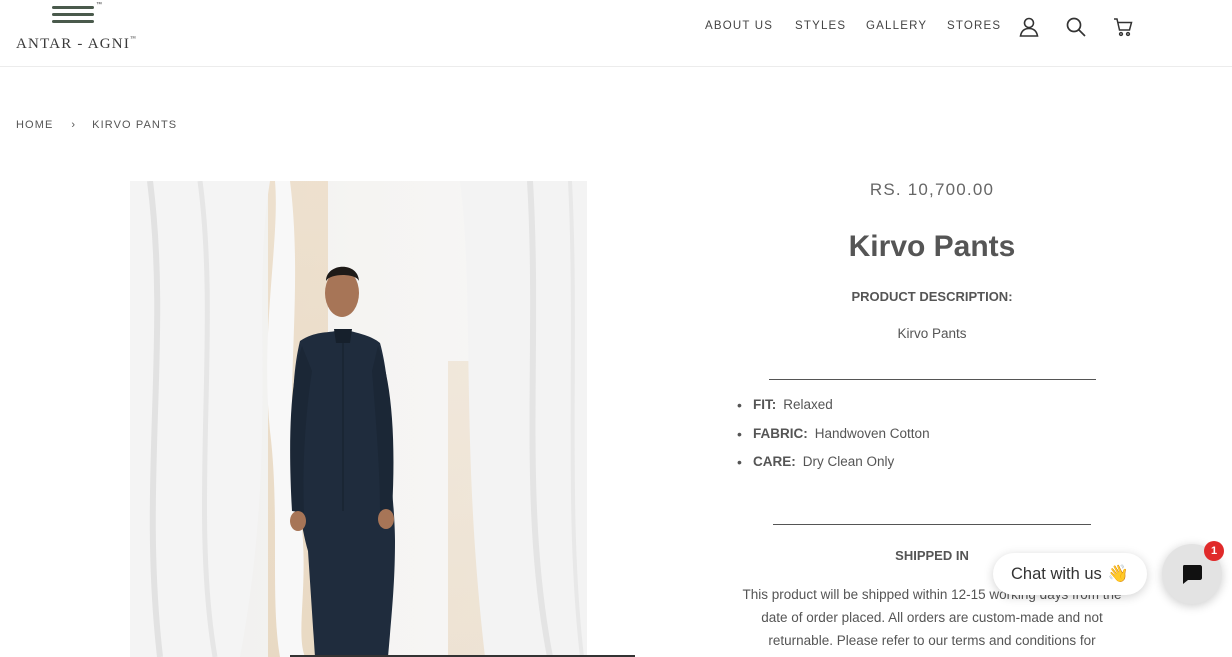 Image resolution: width=1232 pixels, height=657 pixels. What do you see at coordinates (1192, 574) in the screenshot?
I see `chat-bubble-icon` at bounding box center [1192, 574].